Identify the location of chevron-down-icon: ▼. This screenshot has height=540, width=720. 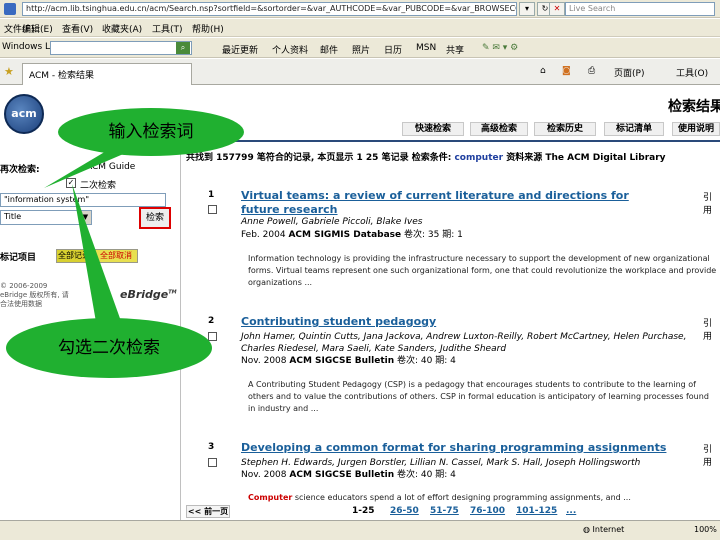
(85, 217).